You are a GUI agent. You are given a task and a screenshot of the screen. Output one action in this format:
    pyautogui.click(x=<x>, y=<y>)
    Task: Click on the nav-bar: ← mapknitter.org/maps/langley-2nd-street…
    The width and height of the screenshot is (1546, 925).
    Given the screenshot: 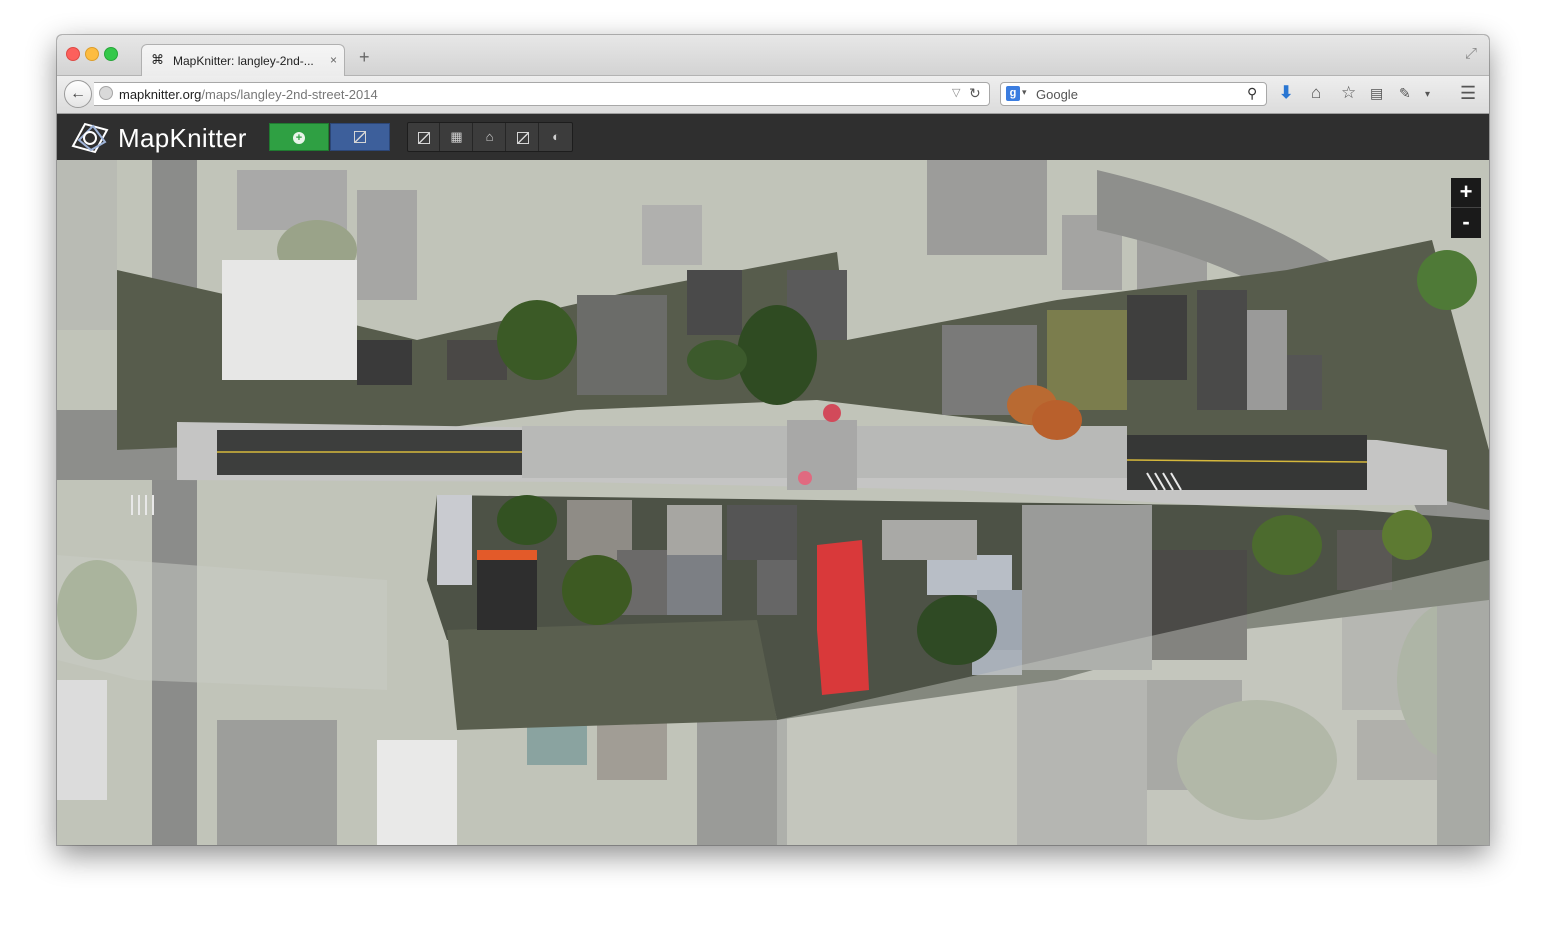 What is the action you would take?
    pyautogui.click(x=773, y=95)
    